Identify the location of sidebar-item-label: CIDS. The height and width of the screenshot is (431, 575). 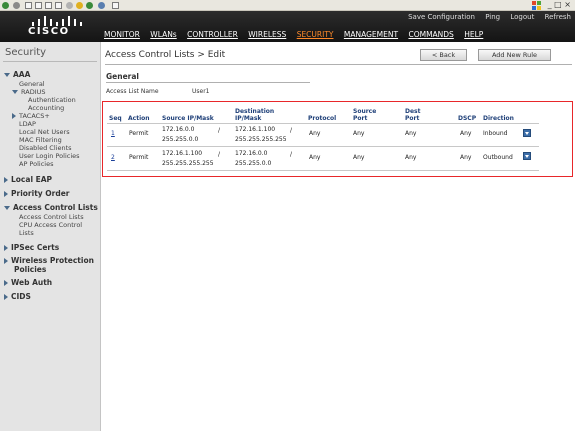
(21, 296).